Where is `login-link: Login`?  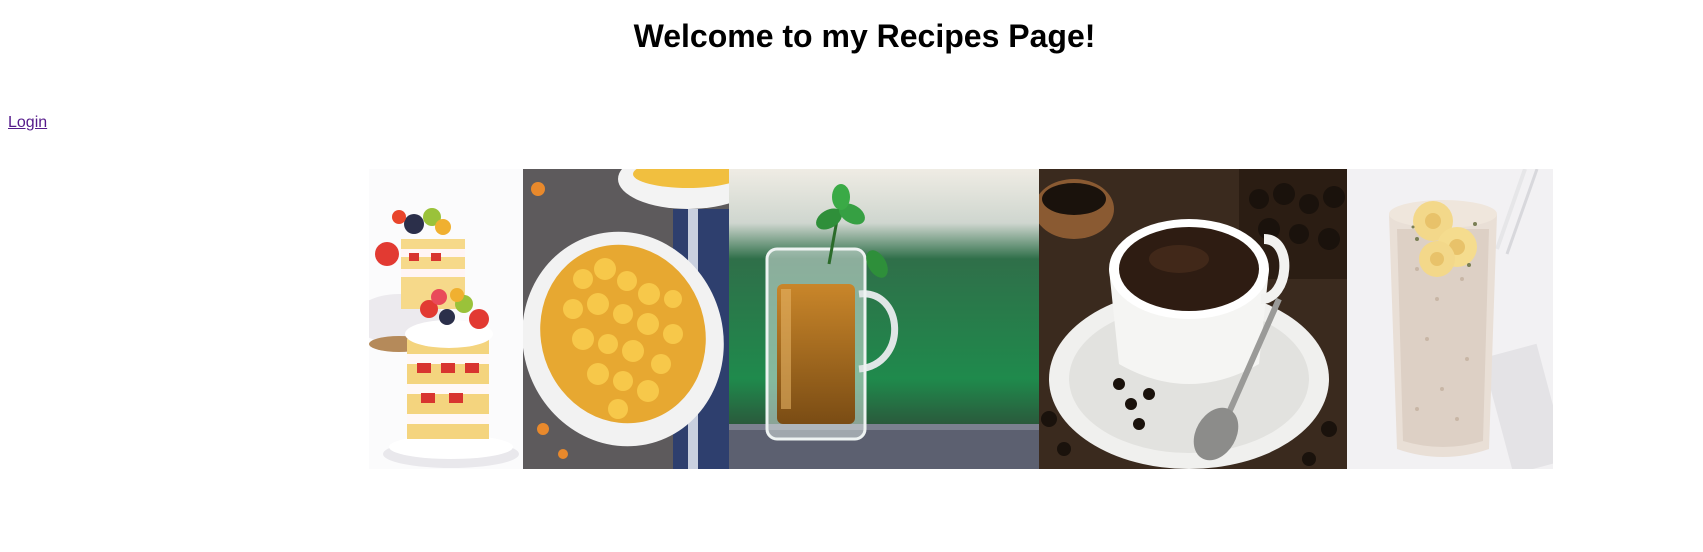 login-link: Login is located at coordinates (27, 123).